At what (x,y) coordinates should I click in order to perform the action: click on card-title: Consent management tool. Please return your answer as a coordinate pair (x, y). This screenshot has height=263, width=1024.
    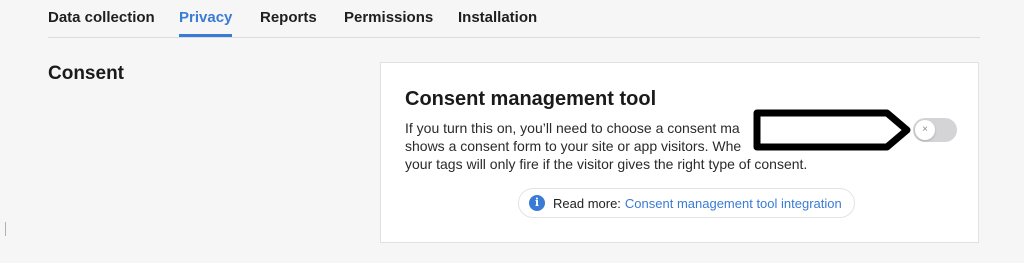
    Looking at the image, I should click on (531, 99).